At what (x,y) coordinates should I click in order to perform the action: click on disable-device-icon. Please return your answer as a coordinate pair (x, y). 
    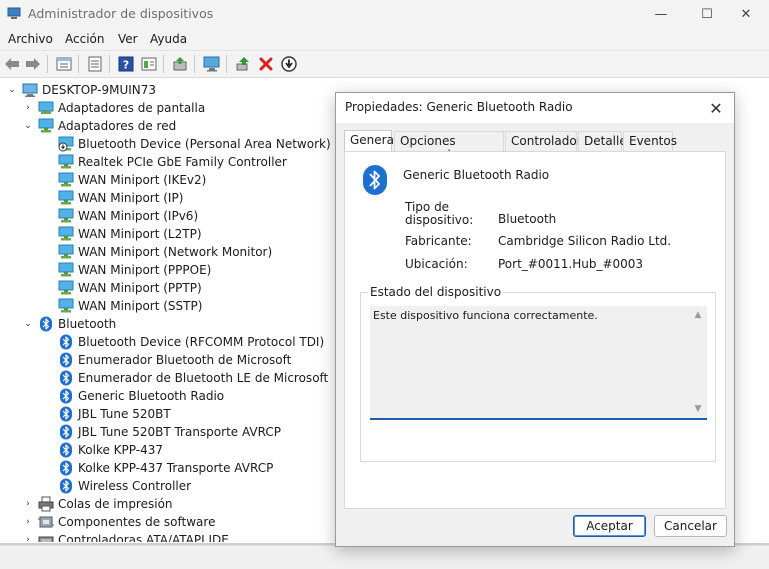
    Looking at the image, I should click on (289, 64).